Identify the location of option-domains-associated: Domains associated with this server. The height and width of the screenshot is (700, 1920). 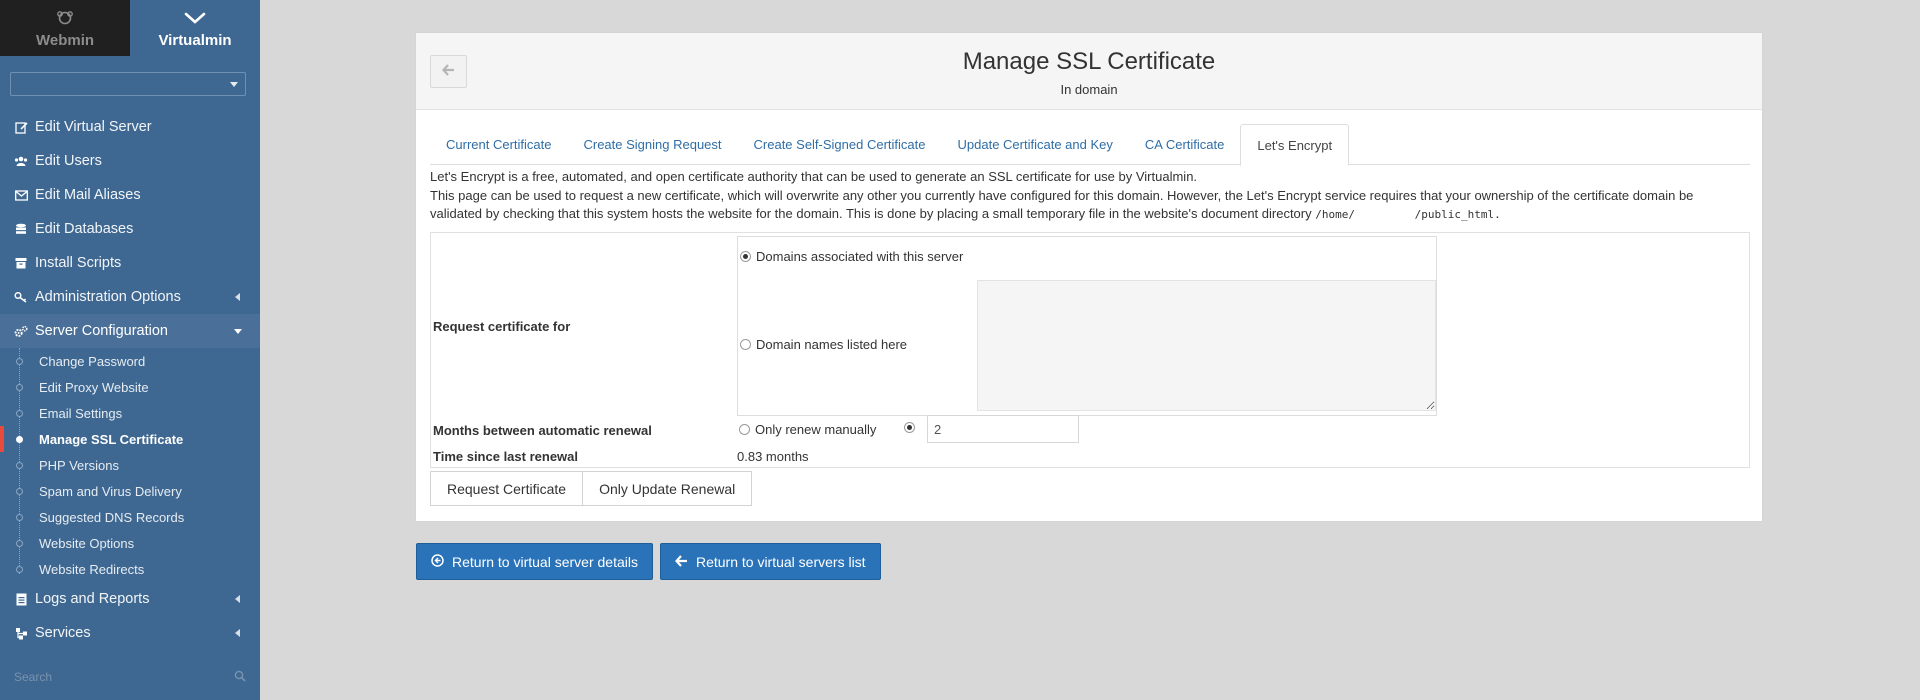
(851, 256).